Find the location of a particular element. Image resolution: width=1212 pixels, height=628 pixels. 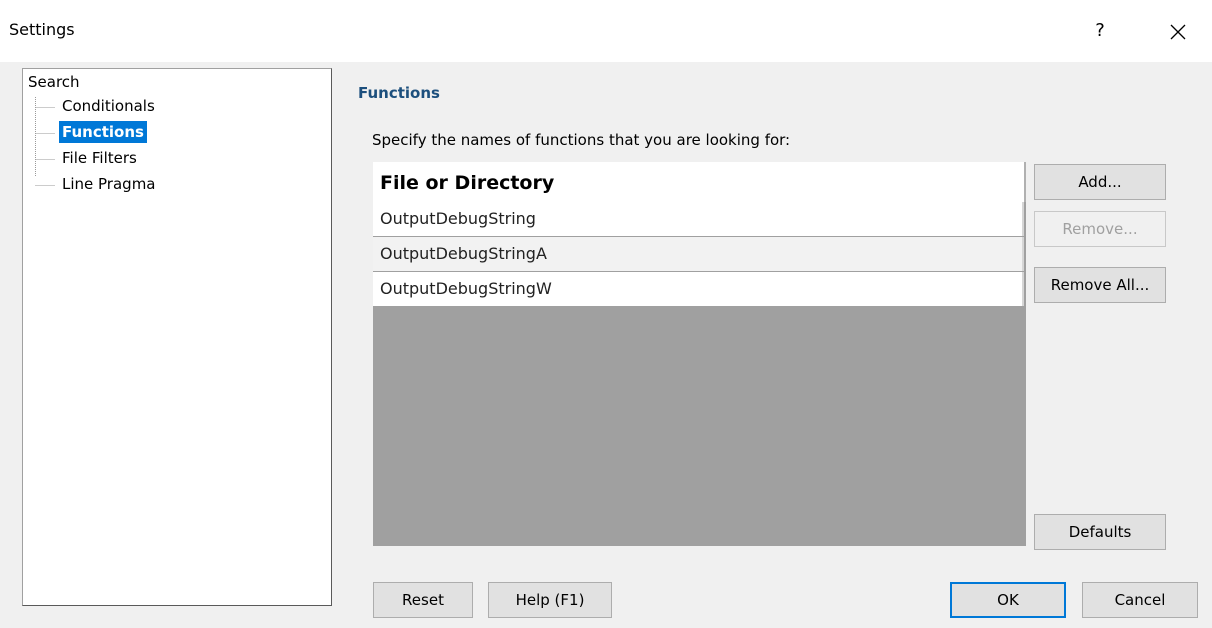

close-icon is located at coordinates (1178, 31).